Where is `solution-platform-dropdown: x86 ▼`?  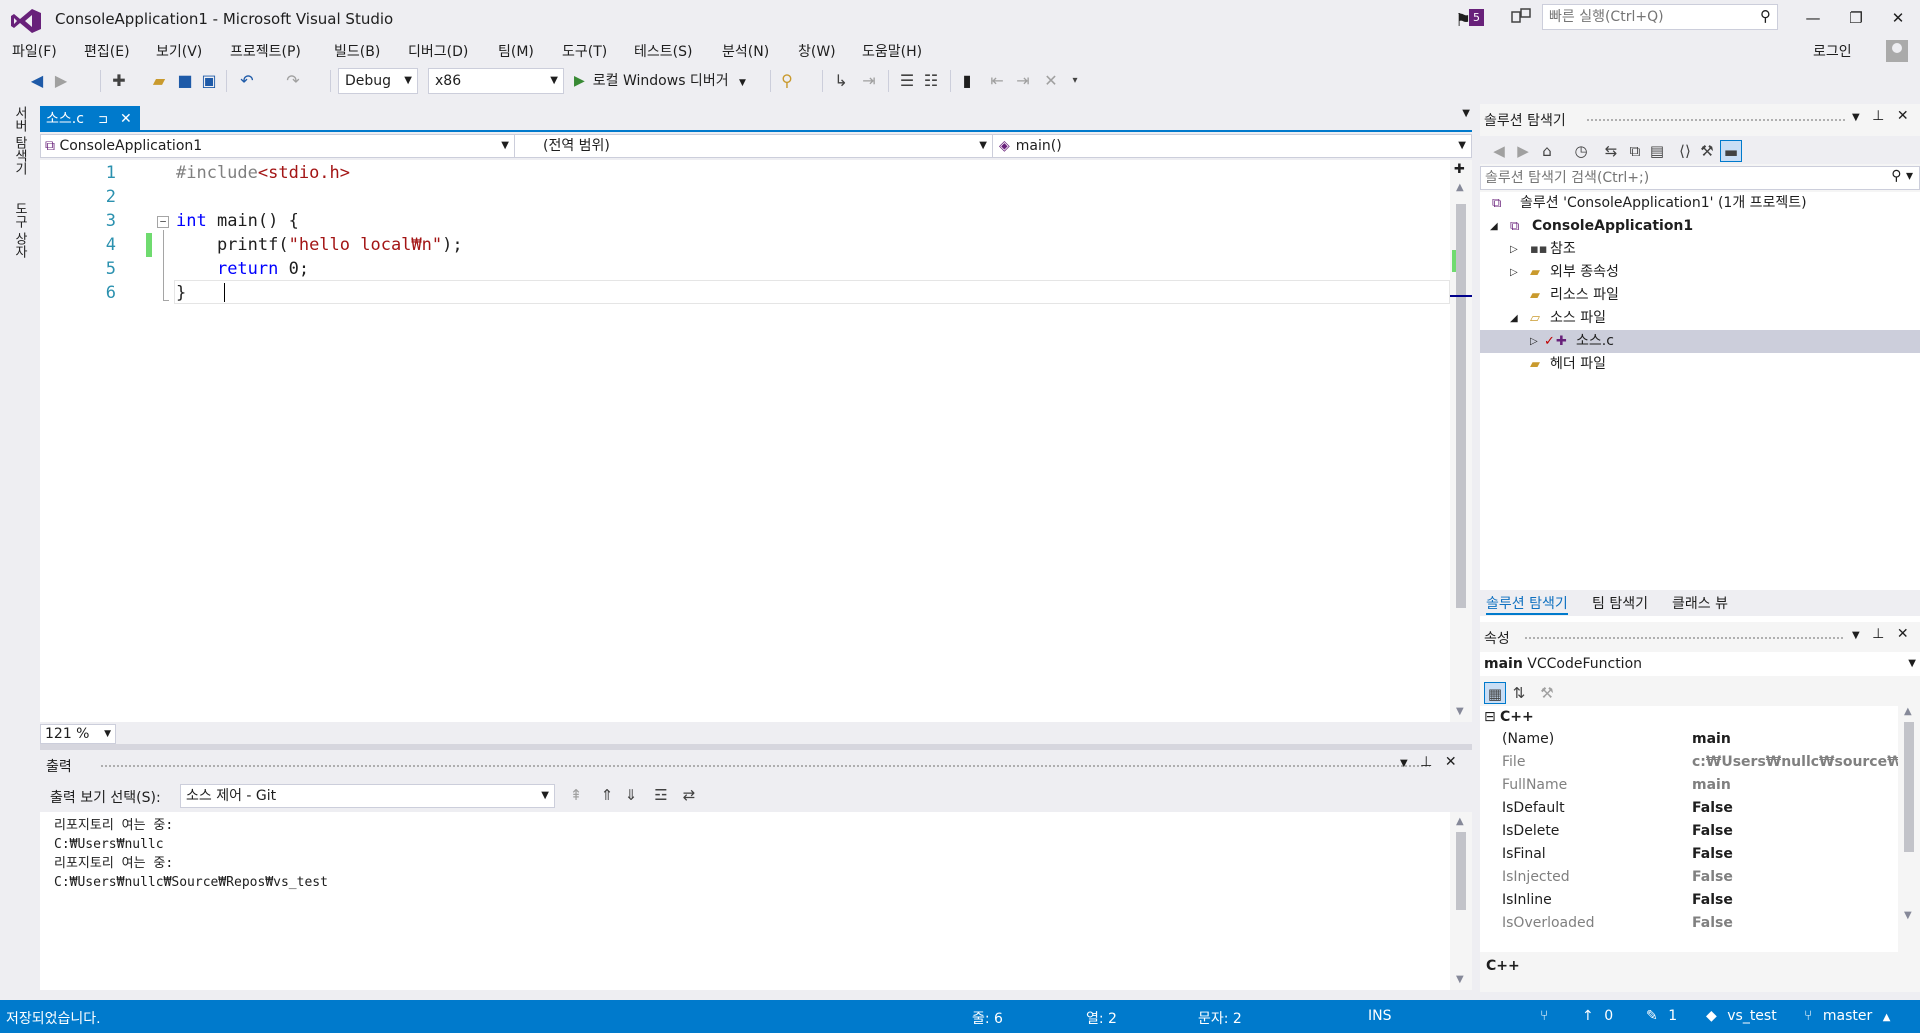
solution-platform-dropdown: x86 ▼ is located at coordinates (496, 81).